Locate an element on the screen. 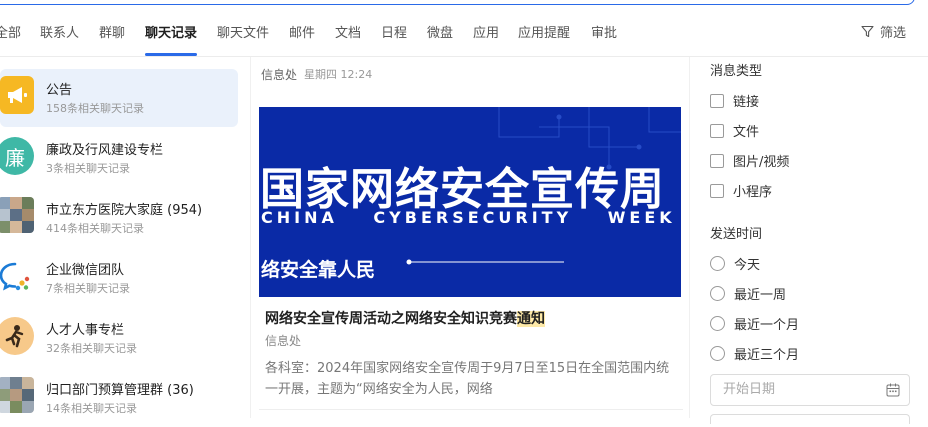 This screenshot has width=928, height=427. banner-slogan: 络安全靠人民 is located at coordinates (318, 270).